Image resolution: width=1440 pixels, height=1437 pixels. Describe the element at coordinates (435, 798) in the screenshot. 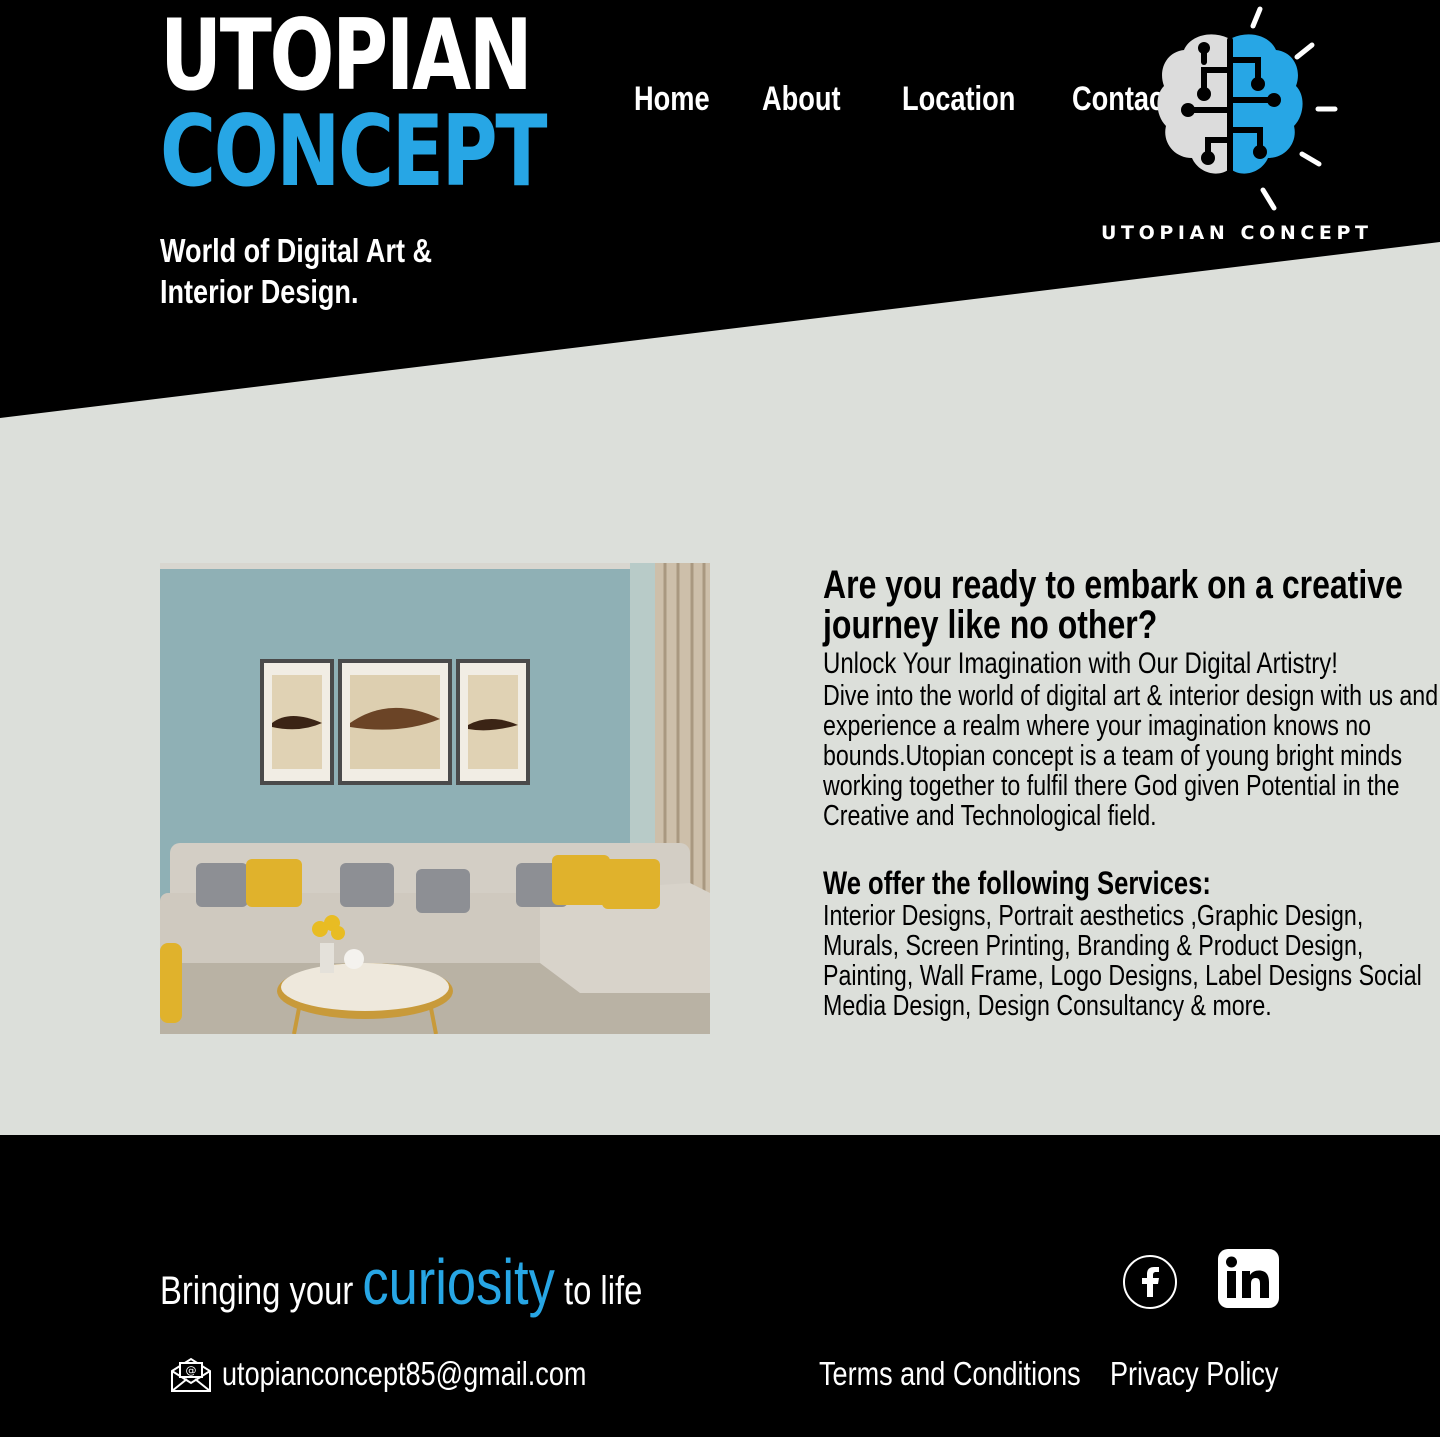

I see `living-room-image` at that location.